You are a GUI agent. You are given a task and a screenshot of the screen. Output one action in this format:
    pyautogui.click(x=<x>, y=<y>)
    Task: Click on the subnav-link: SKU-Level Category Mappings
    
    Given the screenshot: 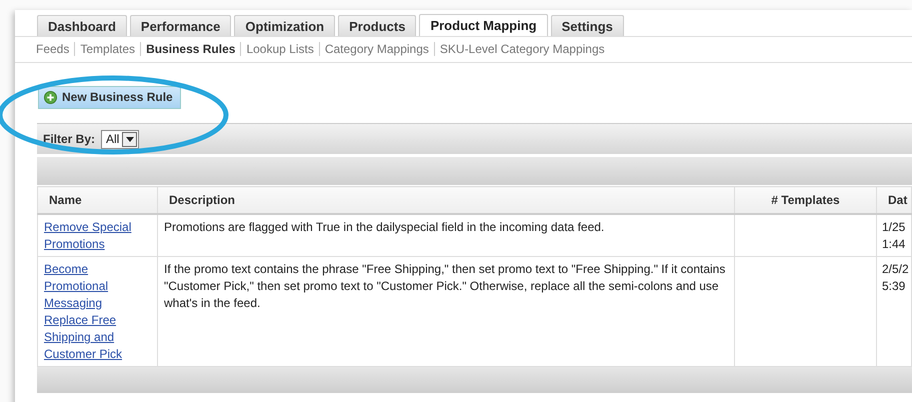 What is the action you would take?
    pyautogui.click(x=522, y=49)
    